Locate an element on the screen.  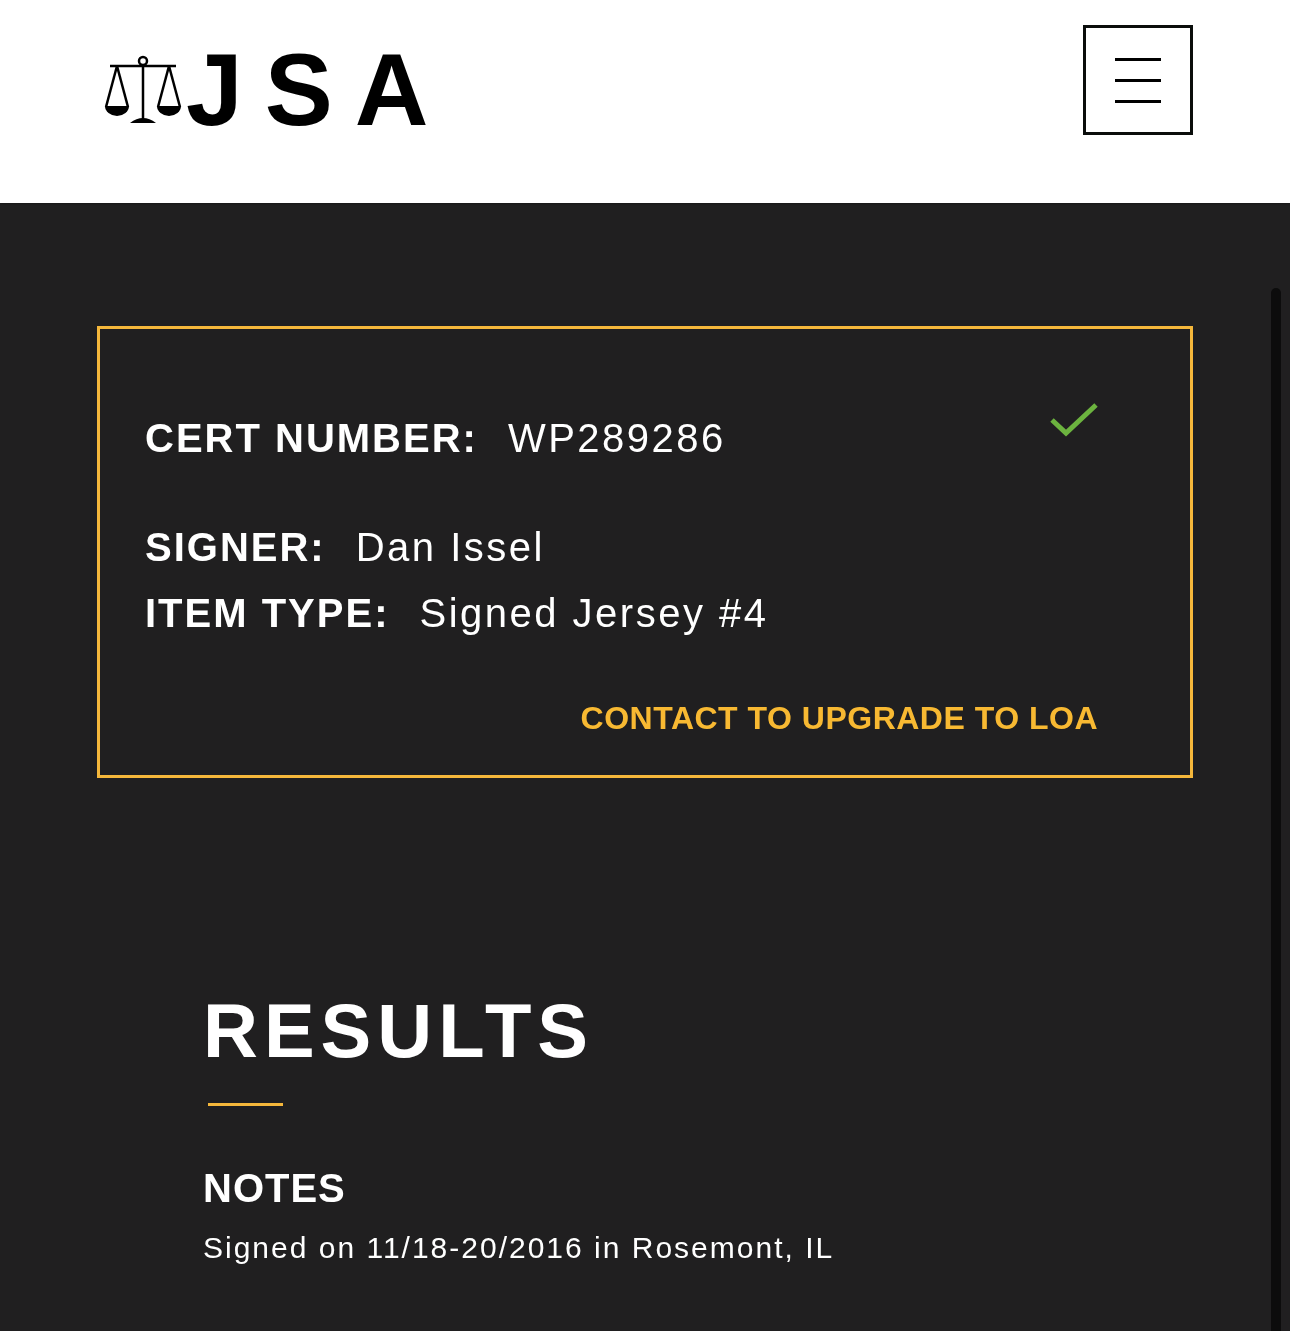
notes-heading: NOTES is located at coordinates (274, 1188).